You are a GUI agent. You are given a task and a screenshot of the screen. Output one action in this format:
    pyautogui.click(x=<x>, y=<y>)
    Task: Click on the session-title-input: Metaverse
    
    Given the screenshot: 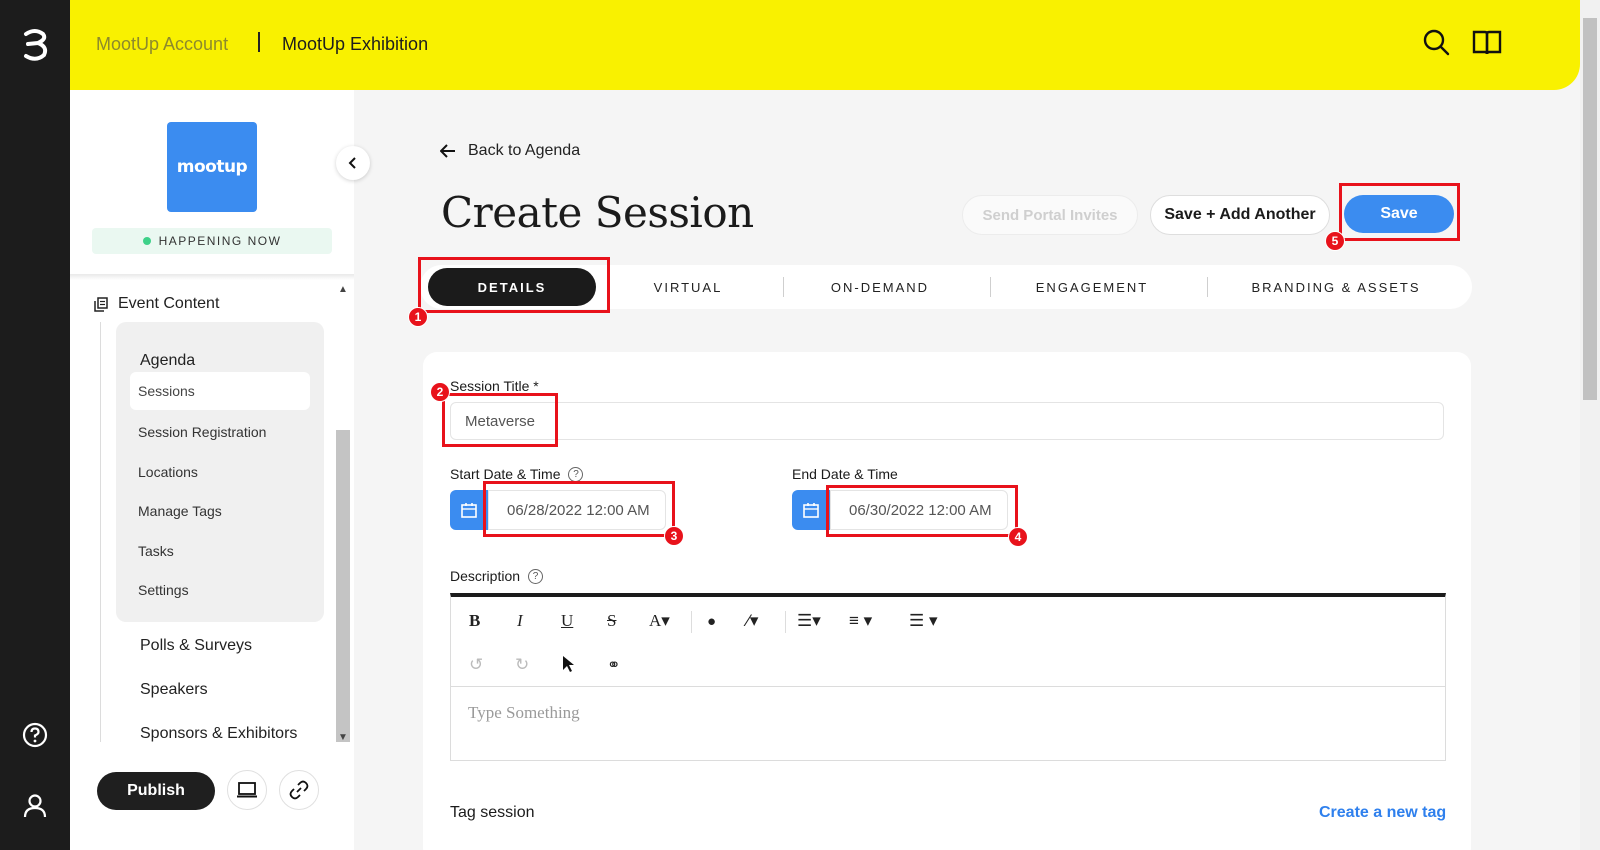 What is the action you would take?
    pyautogui.click(x=947, y=421)
    